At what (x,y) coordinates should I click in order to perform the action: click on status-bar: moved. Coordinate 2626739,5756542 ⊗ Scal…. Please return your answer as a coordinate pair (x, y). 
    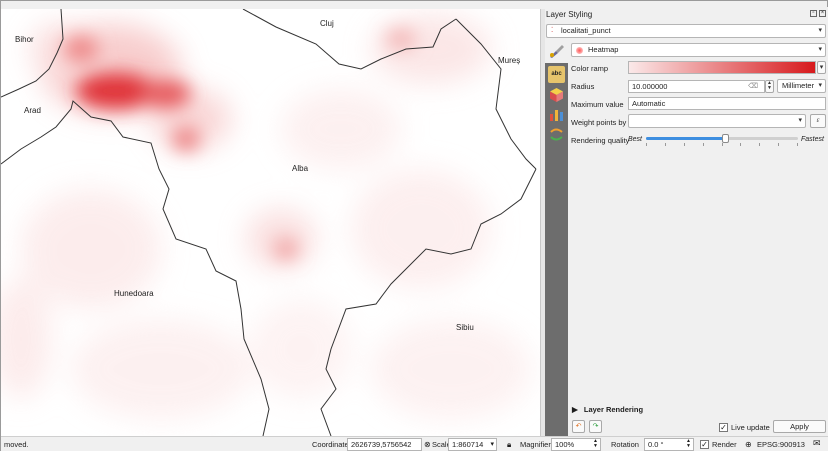
    Looking at the image, I should click on (414, 443).